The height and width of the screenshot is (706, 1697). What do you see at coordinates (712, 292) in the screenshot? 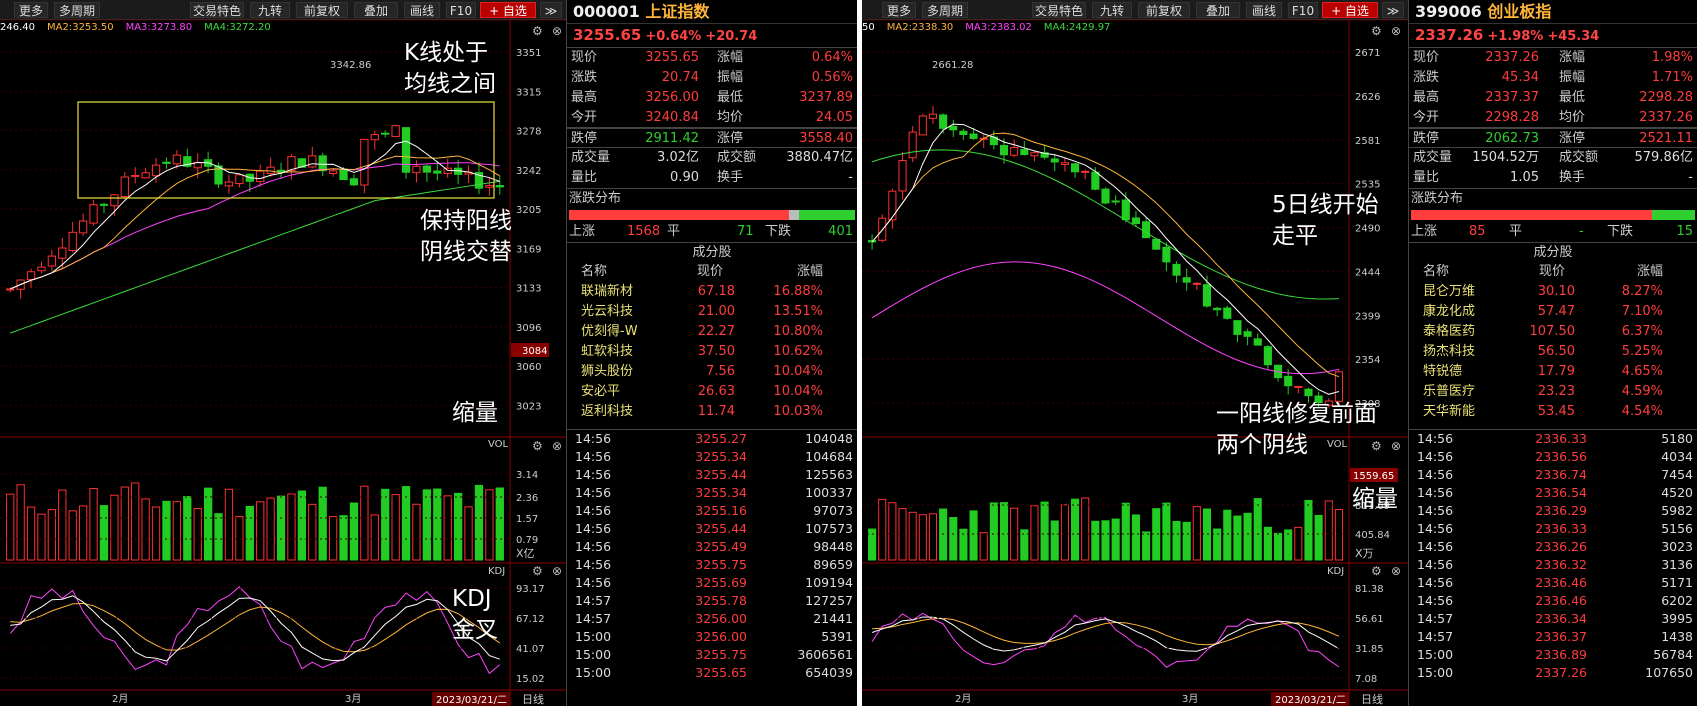
I see `component-row: 联瑞新材 67.18 16.88%` at bounding box center [712, 292].